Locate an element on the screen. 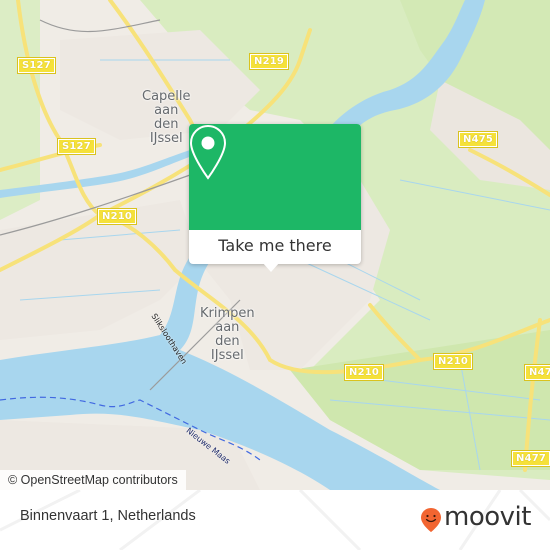 This screenshot has width=550, height=550. moovit-logo: moovit is located at coordinates (480, 517).